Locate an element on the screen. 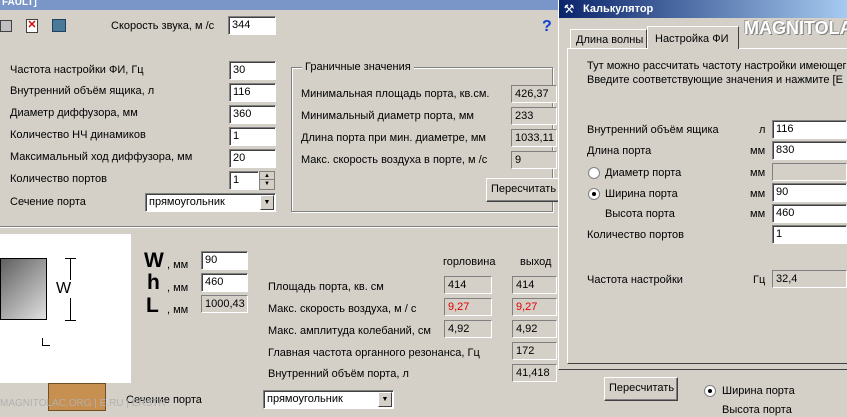 This screenshot has width=847, height=417. delete-icon: ✕ is located at coordinates (32, 26).